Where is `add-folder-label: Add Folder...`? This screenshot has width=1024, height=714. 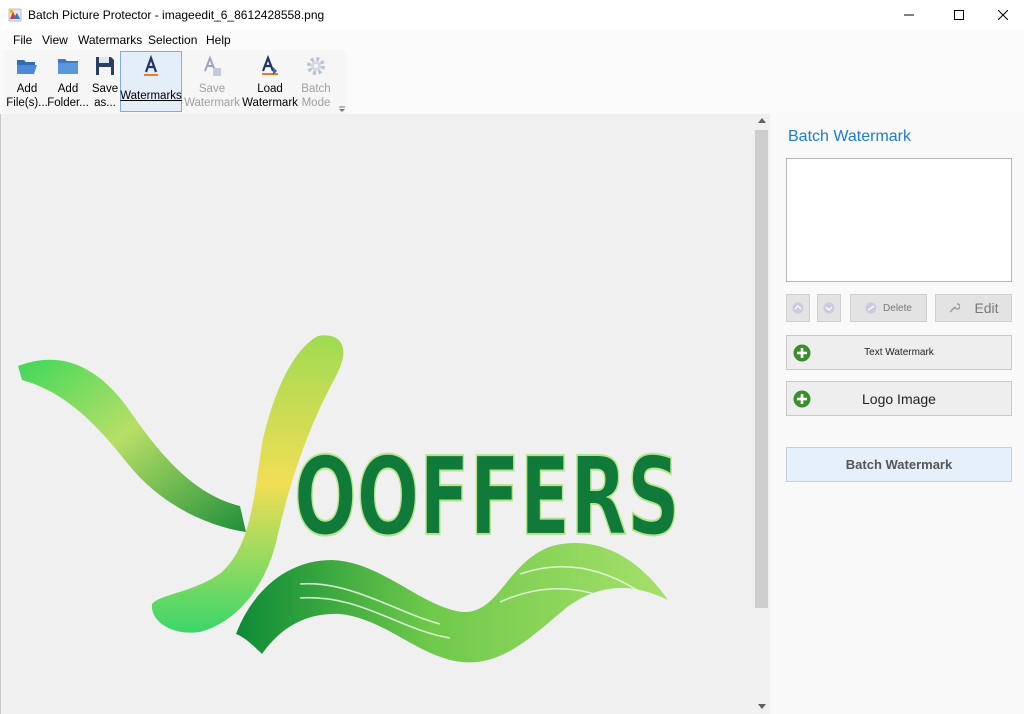 add-folder-label: Add Folder... is located at coordinates (68, 96).